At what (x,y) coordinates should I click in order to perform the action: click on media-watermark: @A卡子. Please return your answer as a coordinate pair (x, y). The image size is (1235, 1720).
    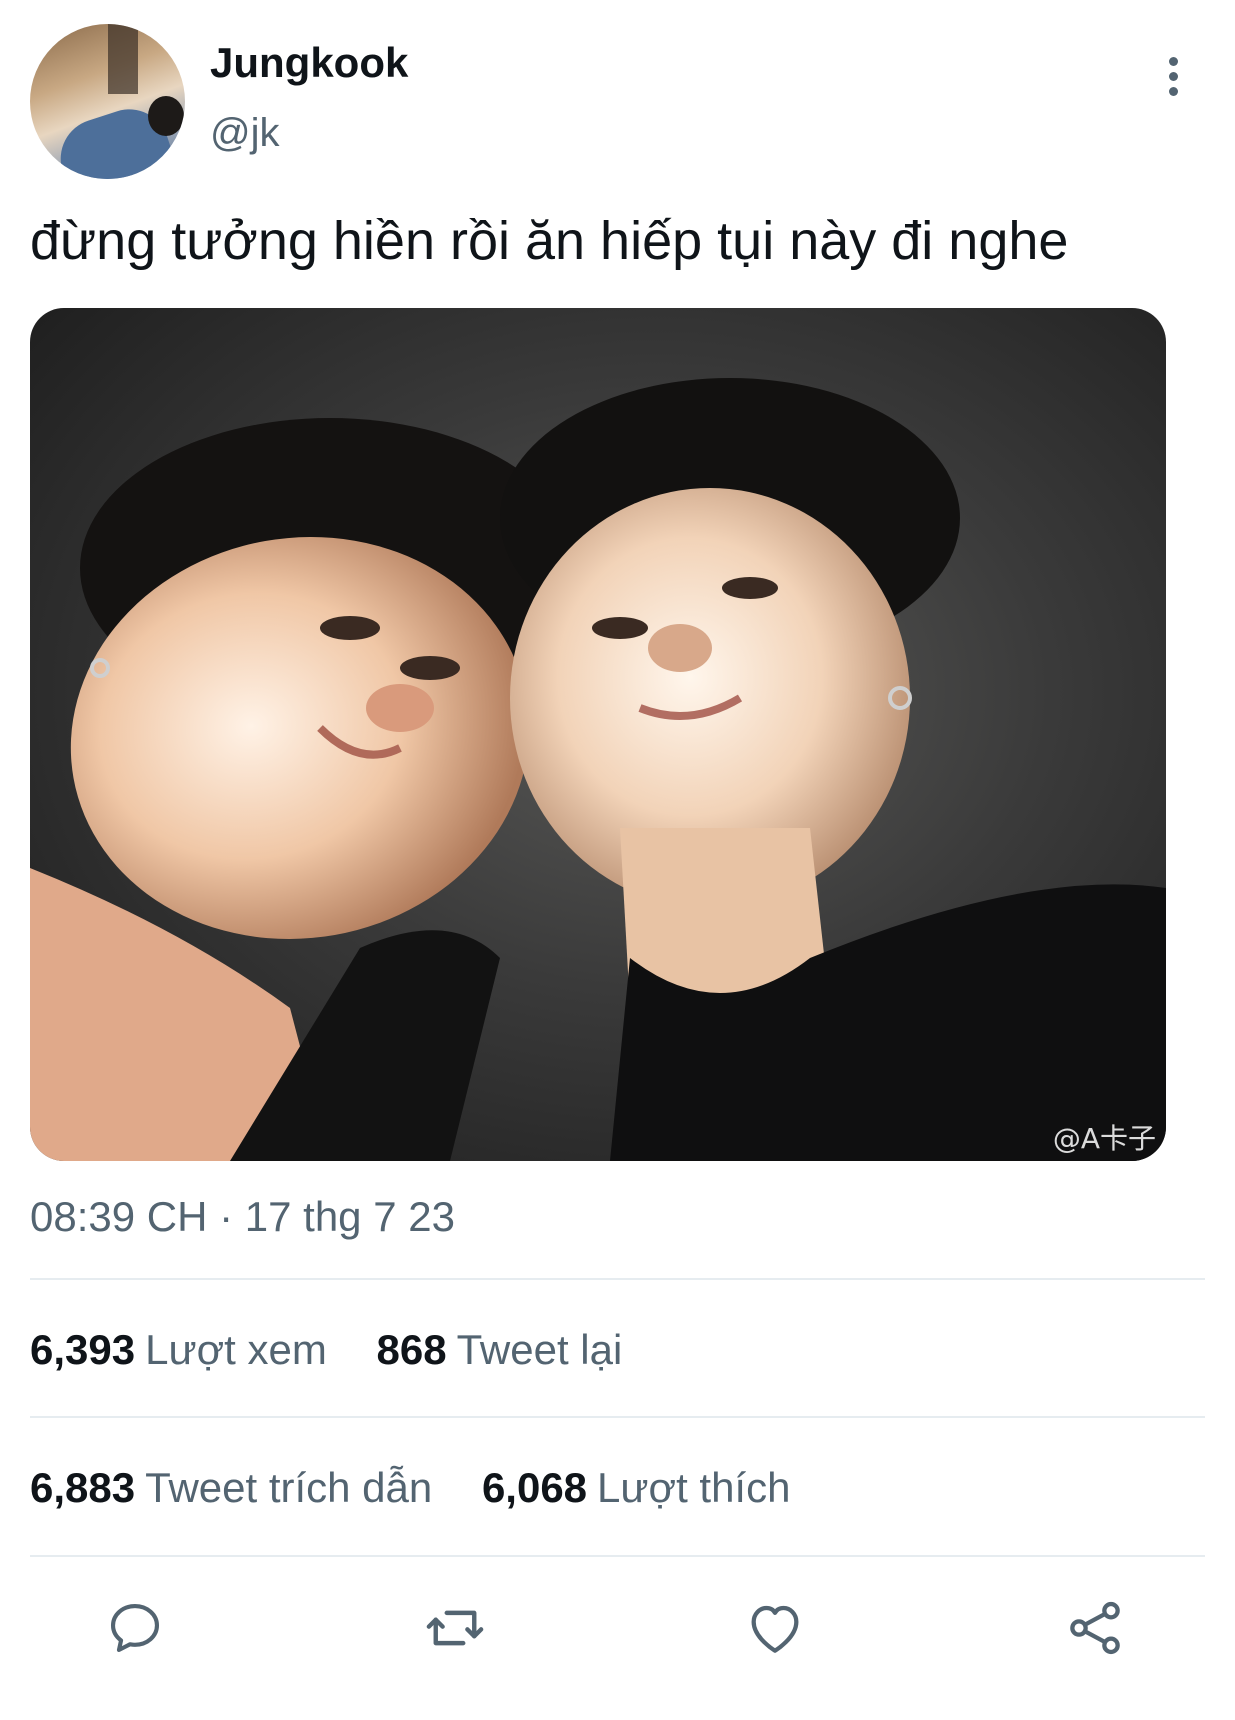
    Looking at the image, I should click on (1104, 1138).